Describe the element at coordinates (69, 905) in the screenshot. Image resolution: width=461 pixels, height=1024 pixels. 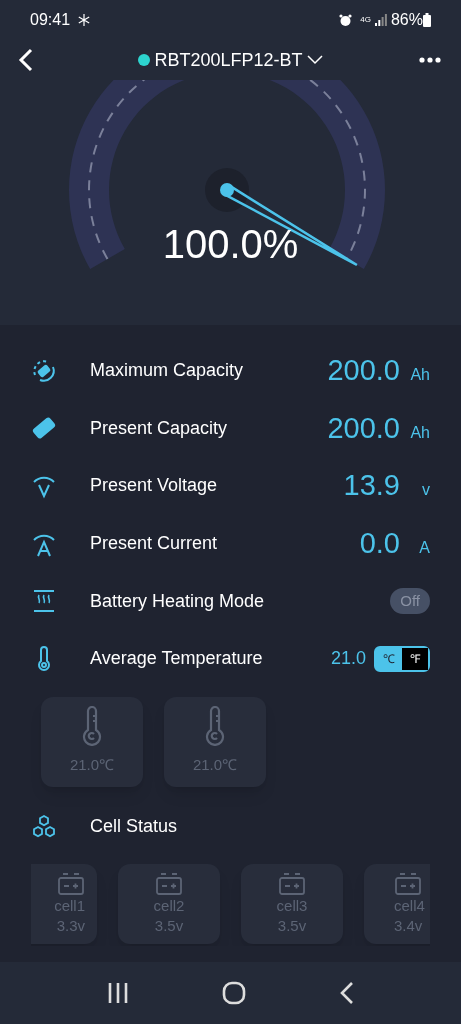
I see `cell-name: cell1` at that location.